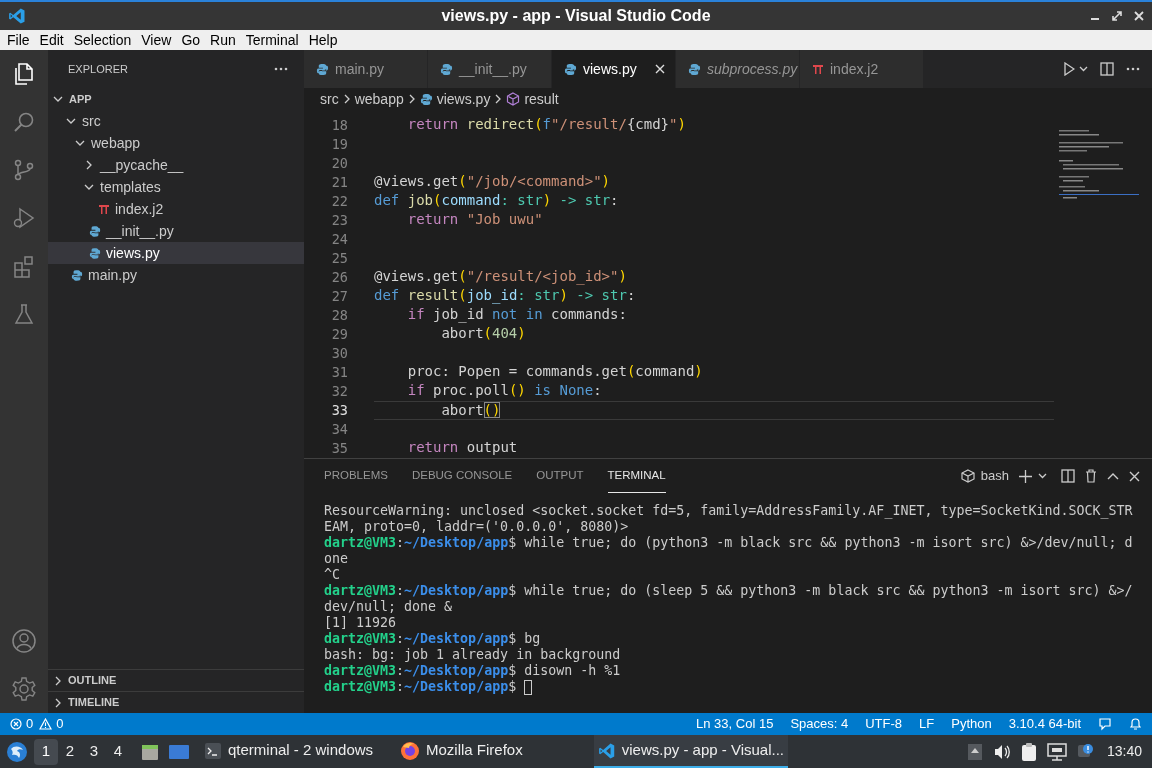  Describe the element at coordinates (819, 724) in the screenshot. I see `status-item: Spaces: 4` at that location.